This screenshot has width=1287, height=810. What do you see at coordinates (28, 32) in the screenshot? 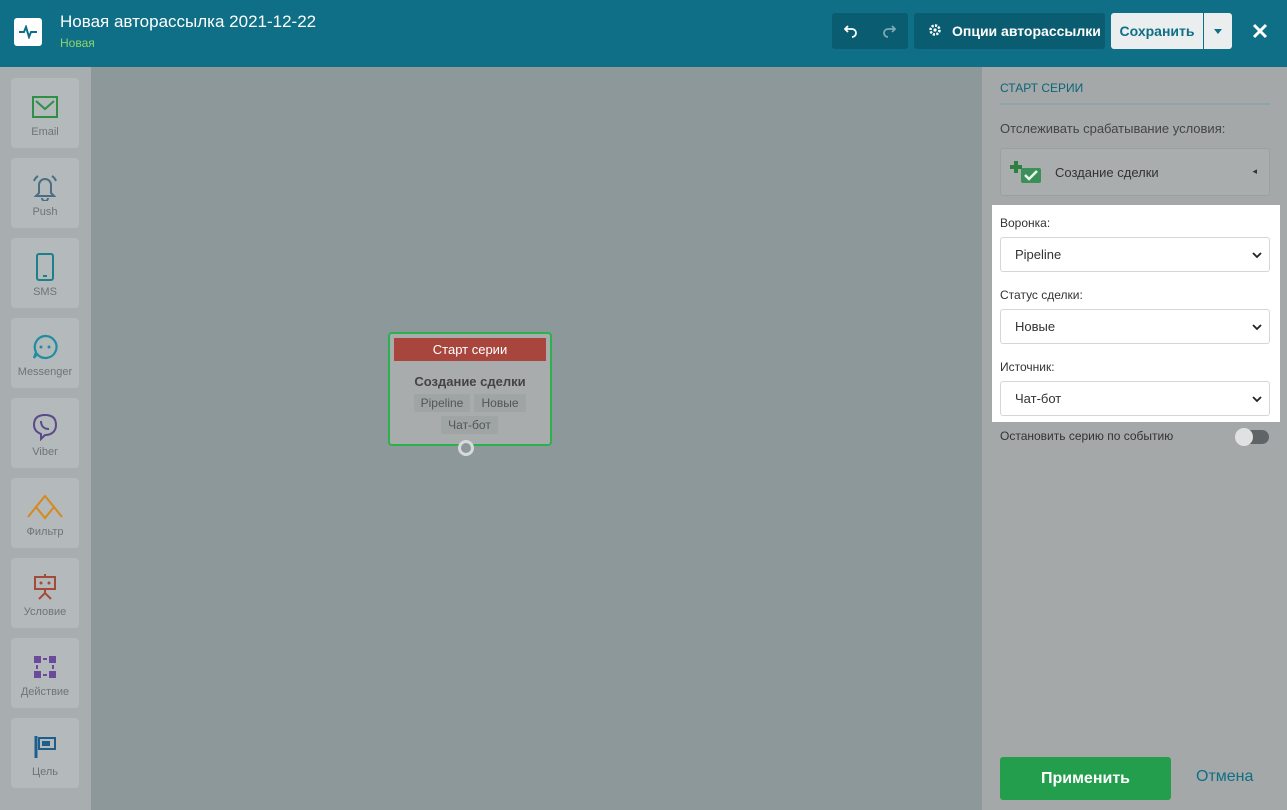
I see `pulse-icon` at bounding box center [28, 32].